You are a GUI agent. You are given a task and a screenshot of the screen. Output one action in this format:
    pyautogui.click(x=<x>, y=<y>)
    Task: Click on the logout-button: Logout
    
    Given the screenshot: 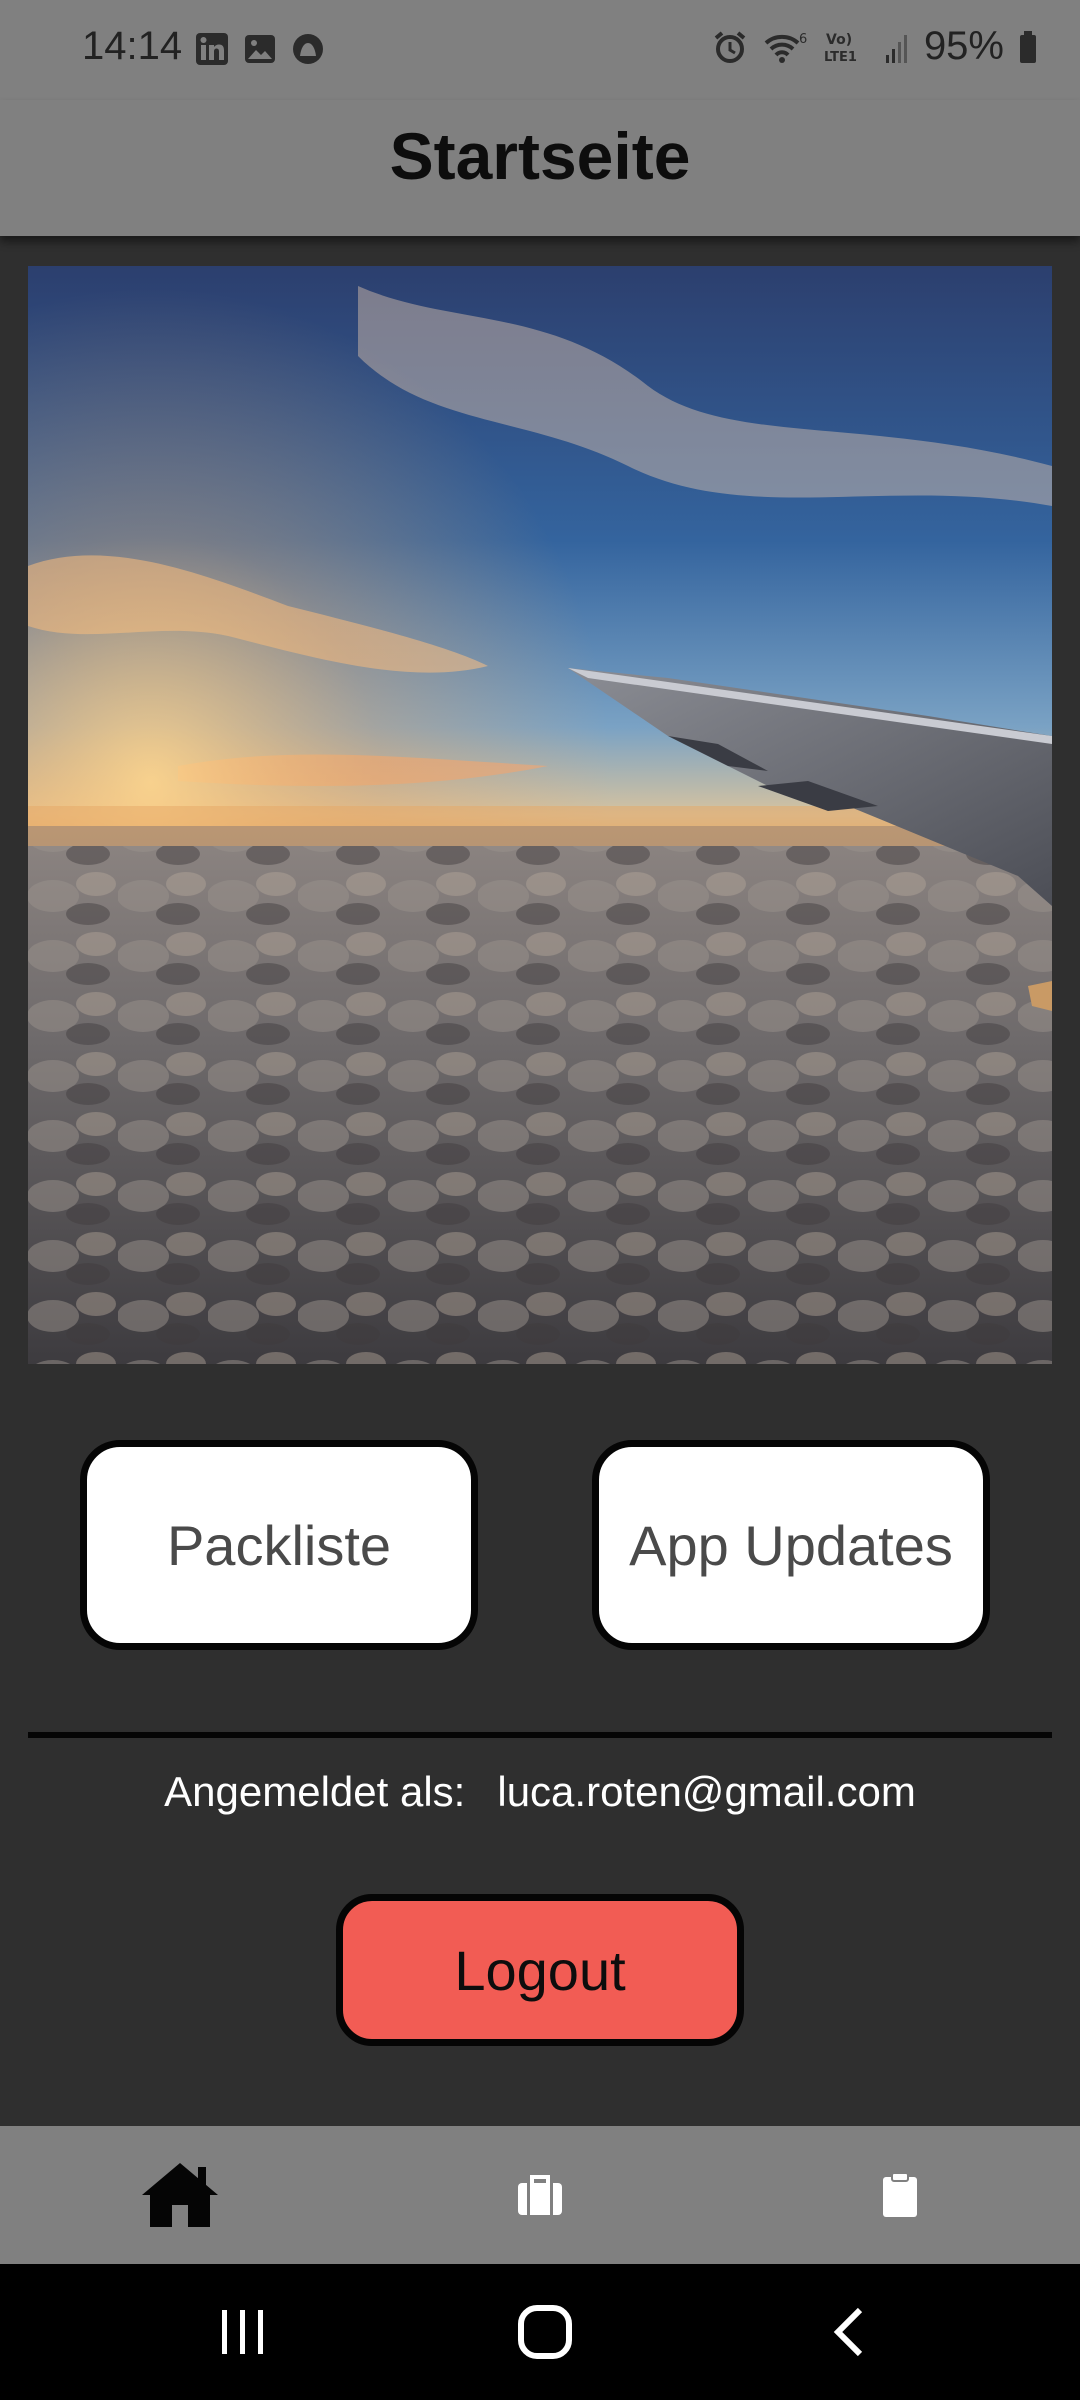 What is the action you would take?
    pyautogui.click(x=540, y=1970)
    